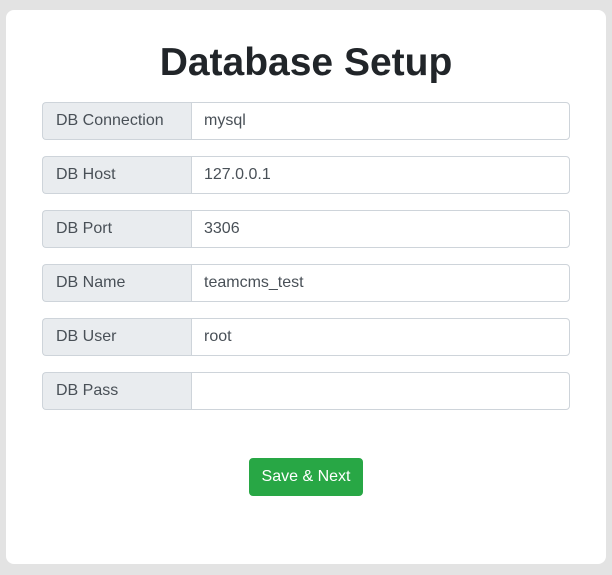  Describe the element at coordinates (380, 283) in the screenshot. I see `db-name-input` at that location.